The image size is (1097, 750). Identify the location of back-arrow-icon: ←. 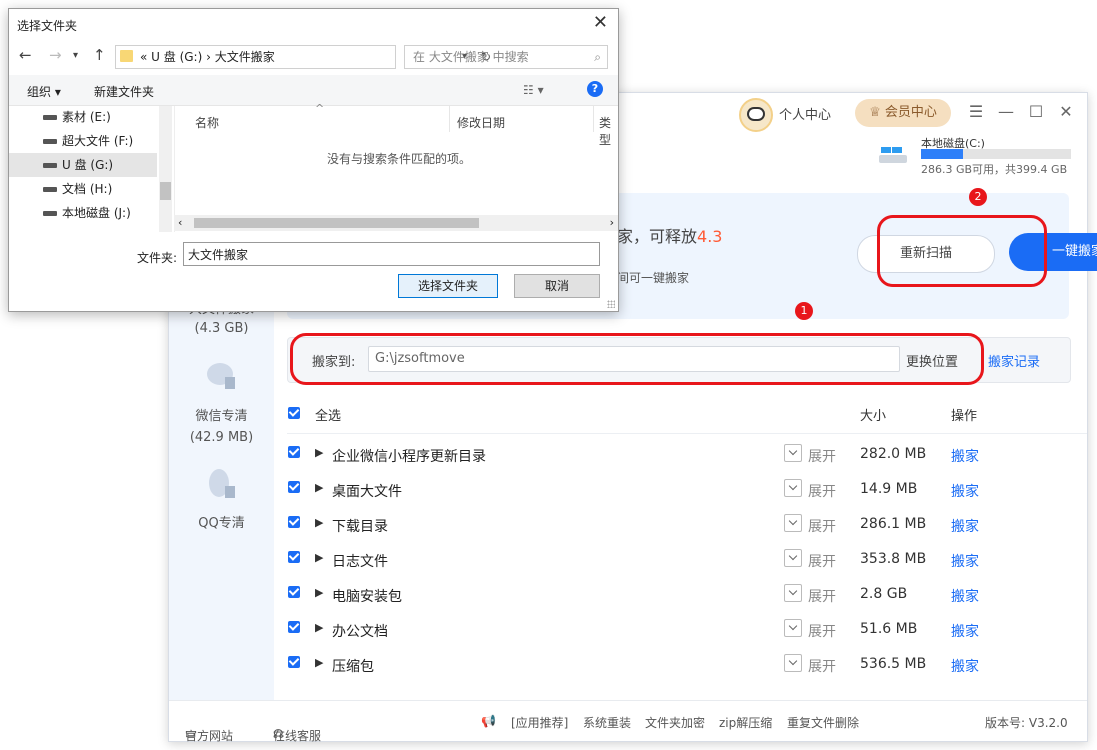
(25, 55).